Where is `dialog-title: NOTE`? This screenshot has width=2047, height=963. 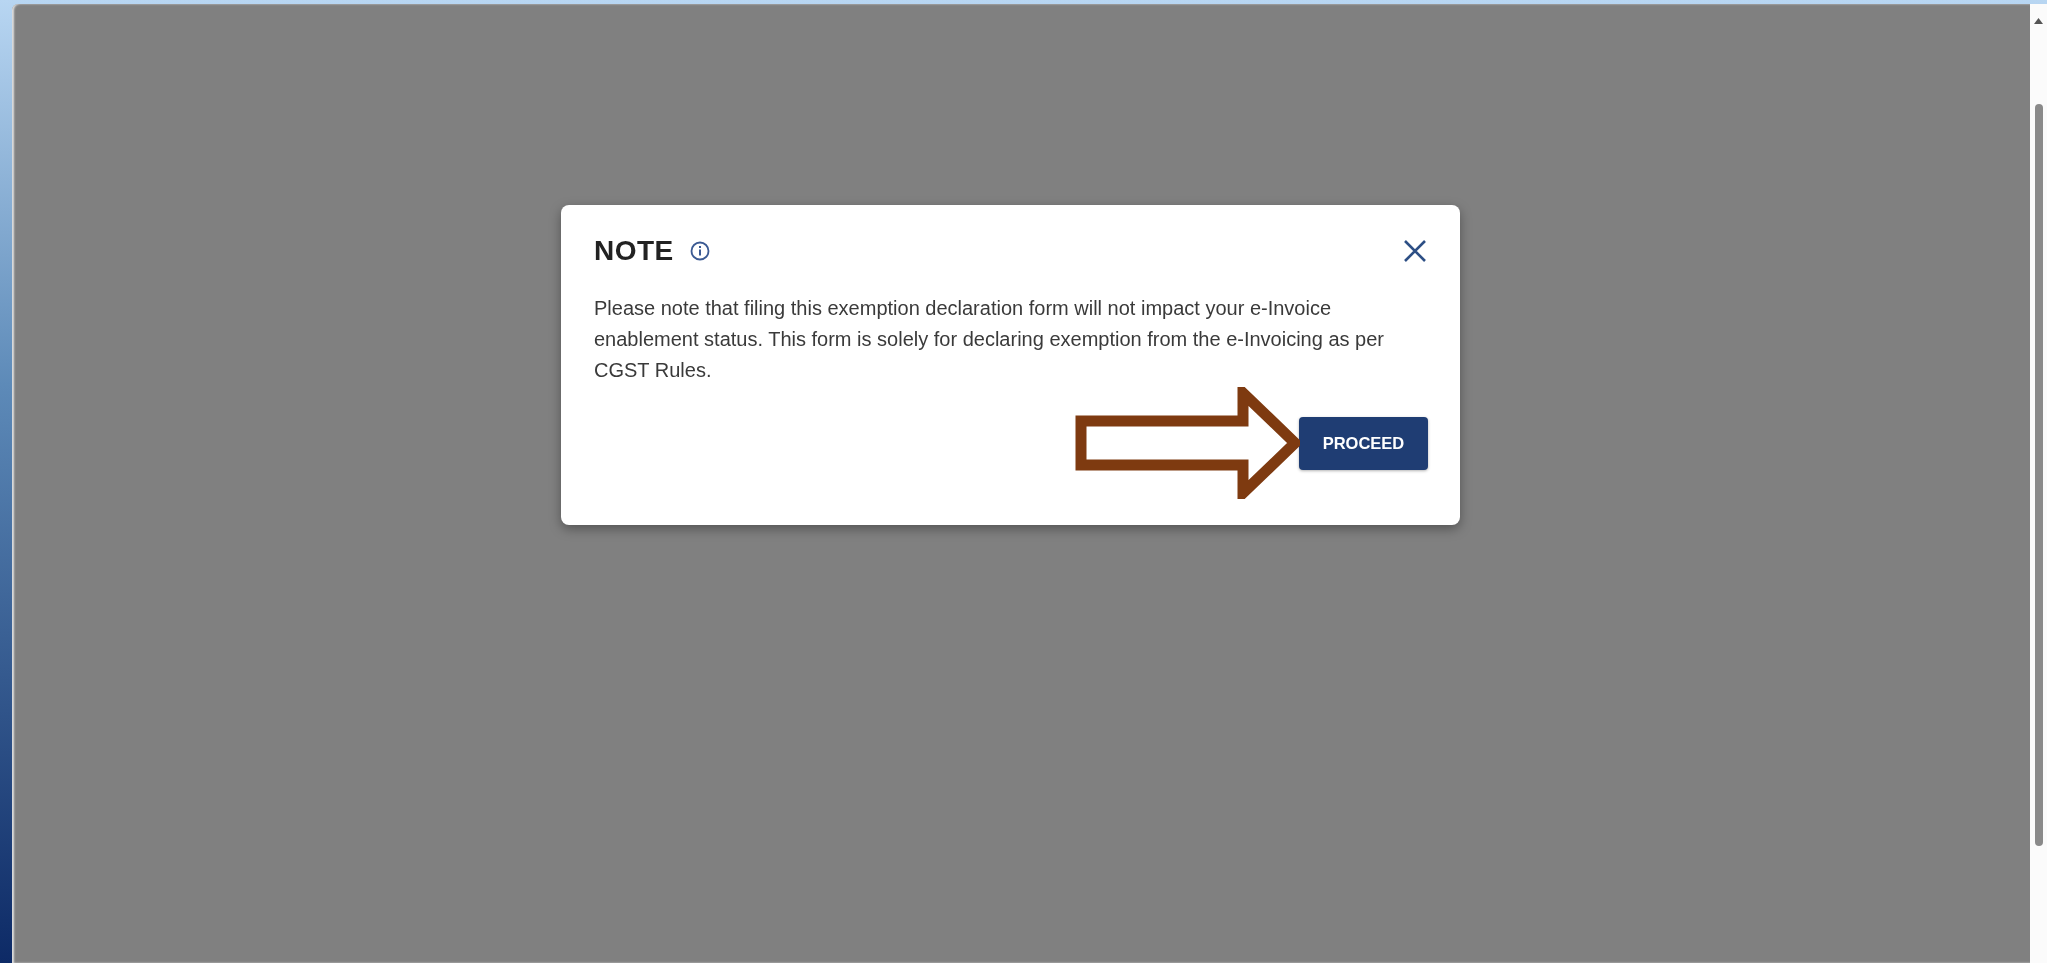
dialog-title: NOTE is located at coordinates (634, 251).